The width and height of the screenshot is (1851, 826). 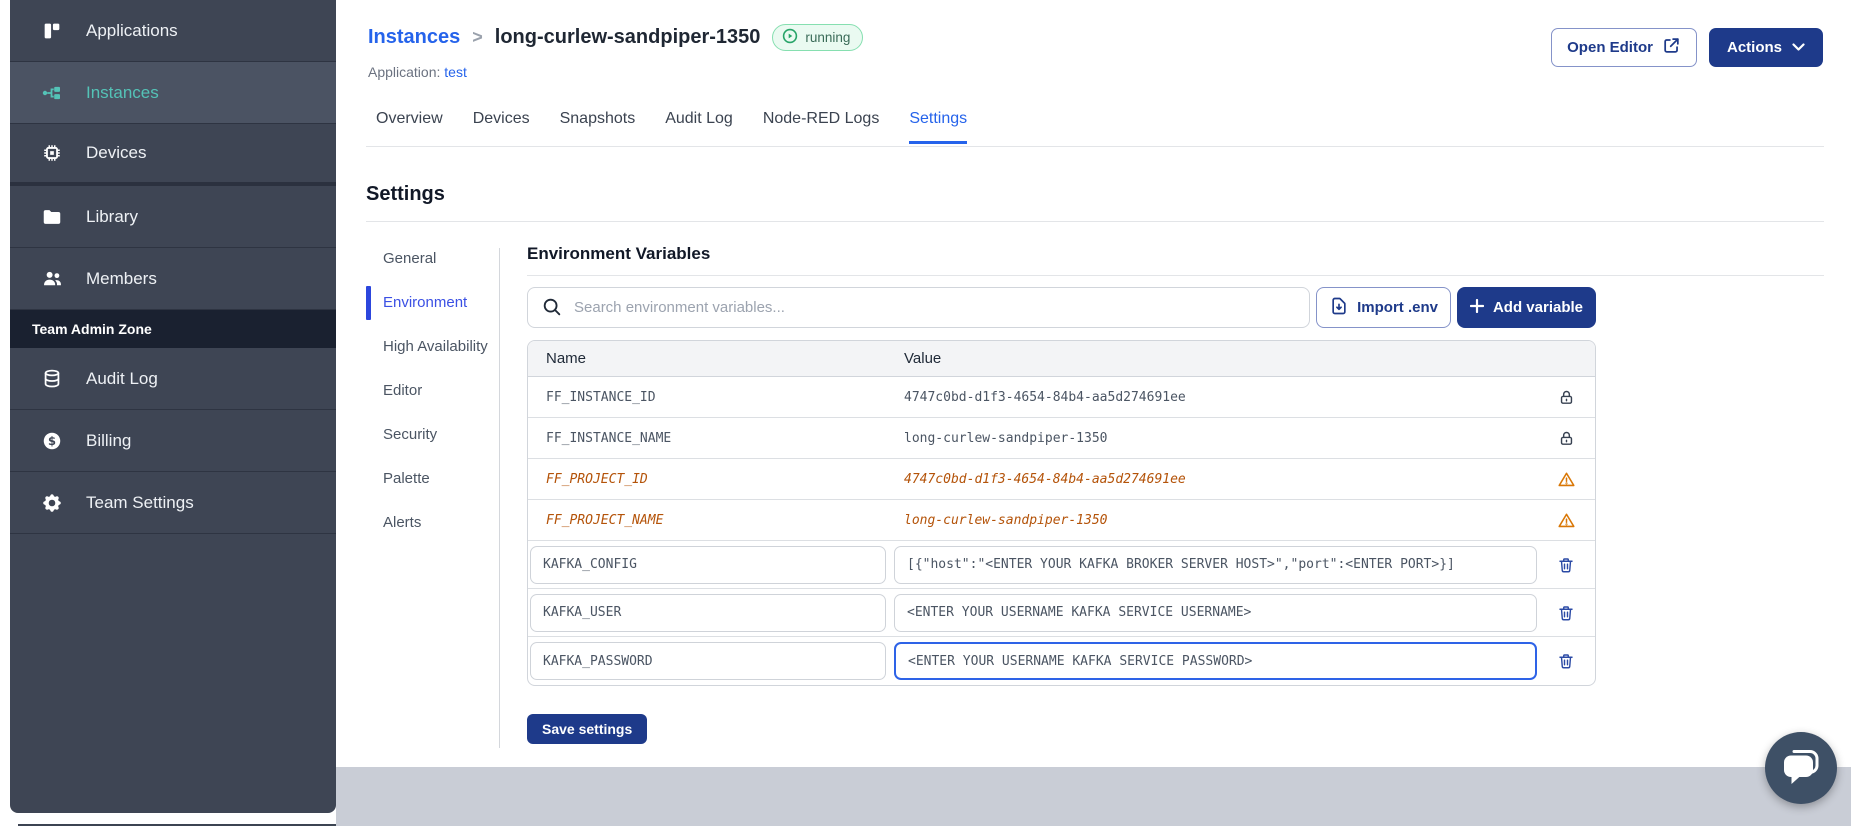 What do you see at coordinates (1095, 221) in the screenshot?
I see `settings-title-divider` at bounding box center [1095, 221].